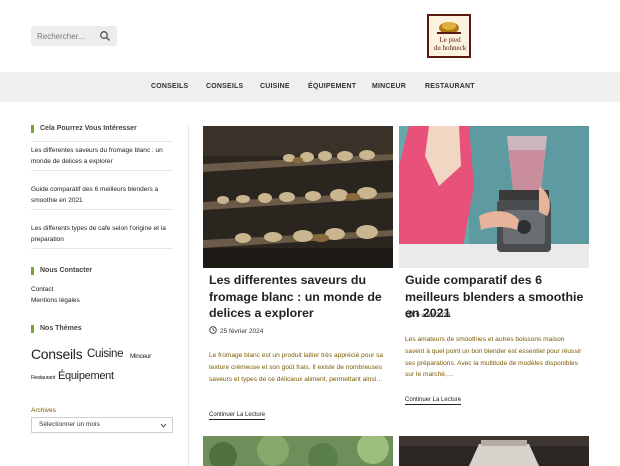 The width and height of the screenshot is (620, 466). Describe the element at coordinates (43, 410) in the screenshot. I see `archives-label: Archives` at that location.